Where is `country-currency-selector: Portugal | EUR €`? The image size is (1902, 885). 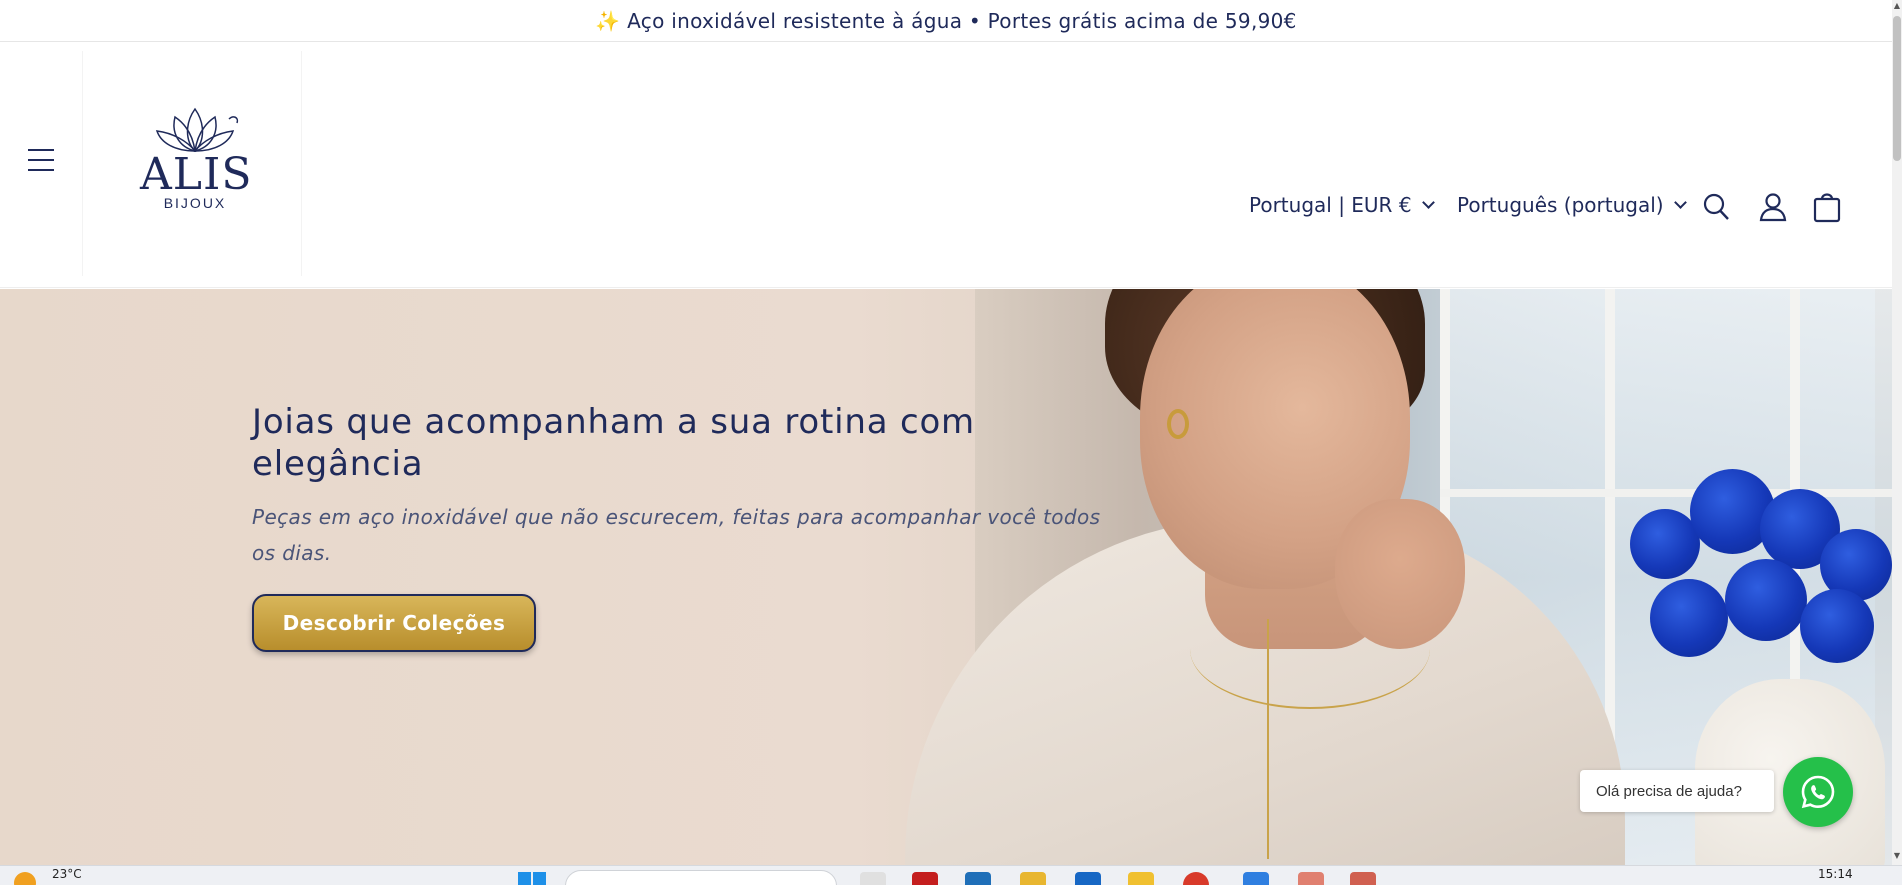
country-currency-selector: Portugal | EUR € is located at coordinates (1342, 205).